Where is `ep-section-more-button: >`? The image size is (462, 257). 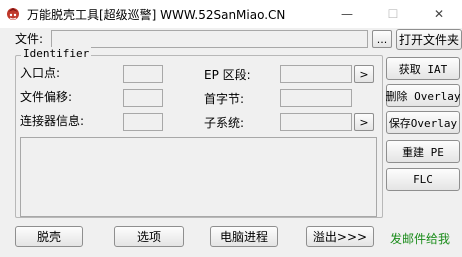
ep-section-more-button: > is located at coordinates (364, 74).